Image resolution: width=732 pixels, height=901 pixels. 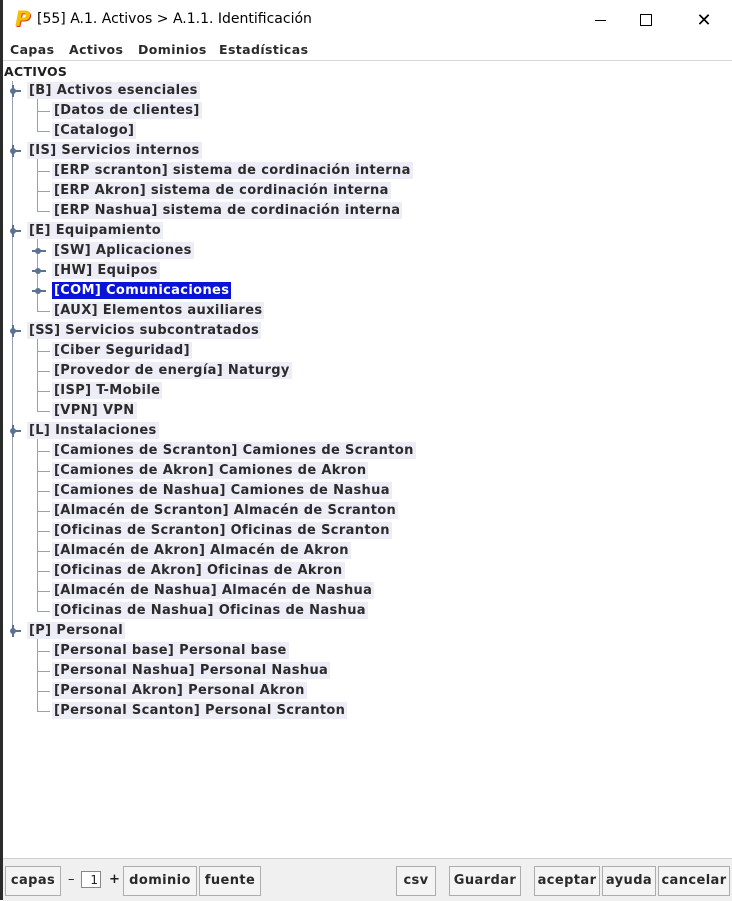 What do you see at coordinates (416, 881) in the screenshot?
I see `csv-button: csv` at bounding box center [416, 881].